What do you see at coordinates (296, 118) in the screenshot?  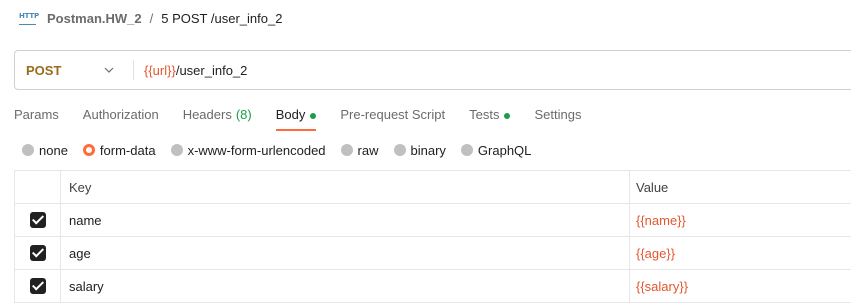 I see `tab-body: Body` at bounding box center [296, 118].